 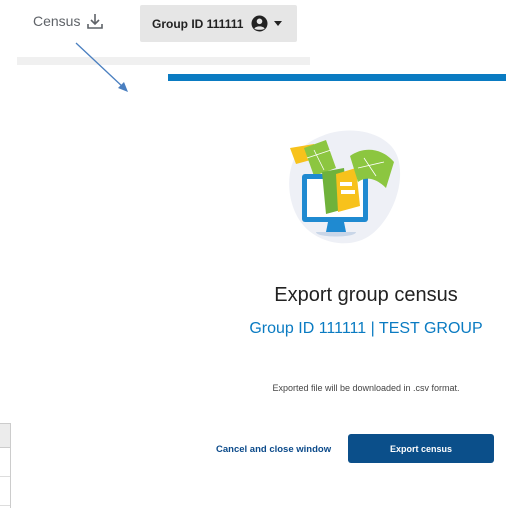 I want to click on census-link: Census, so click(x=68, y=21).